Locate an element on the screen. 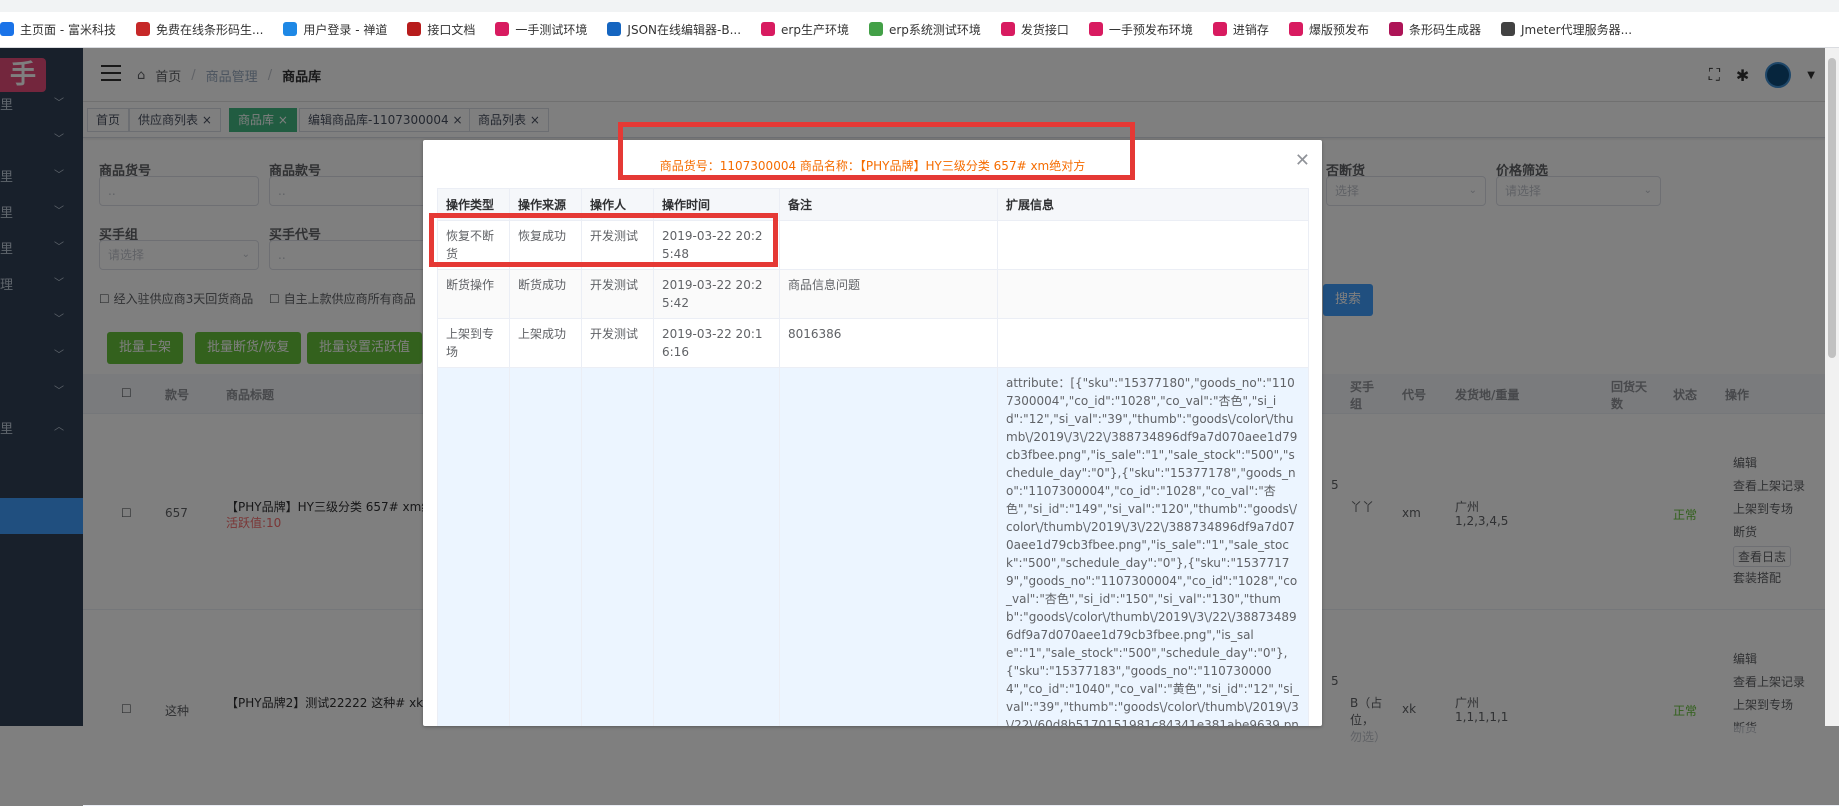 This screenshot has width=1839, height=806. log-cell-type is located at coordinates (473, 546).